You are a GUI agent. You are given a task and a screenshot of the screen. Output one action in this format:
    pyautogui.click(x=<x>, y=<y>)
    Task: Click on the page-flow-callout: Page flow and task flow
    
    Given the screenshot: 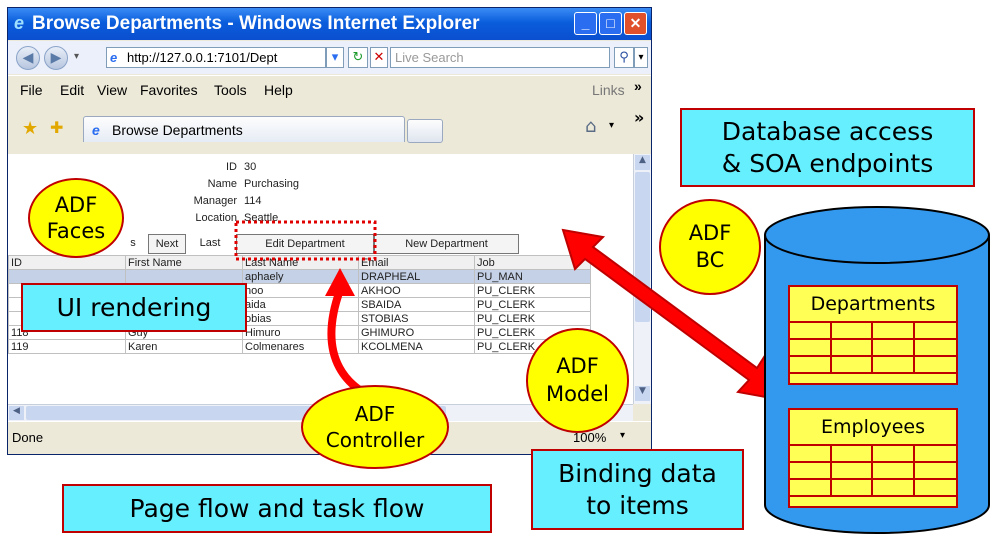 What is the action you would take?
    pyautogui.click(x=277, y=508)
    